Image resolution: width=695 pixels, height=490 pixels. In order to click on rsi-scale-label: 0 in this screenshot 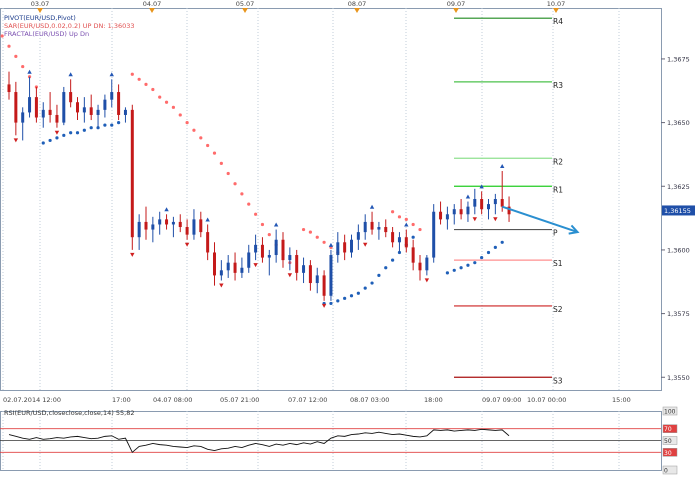, I will do `click(666, 471)`.